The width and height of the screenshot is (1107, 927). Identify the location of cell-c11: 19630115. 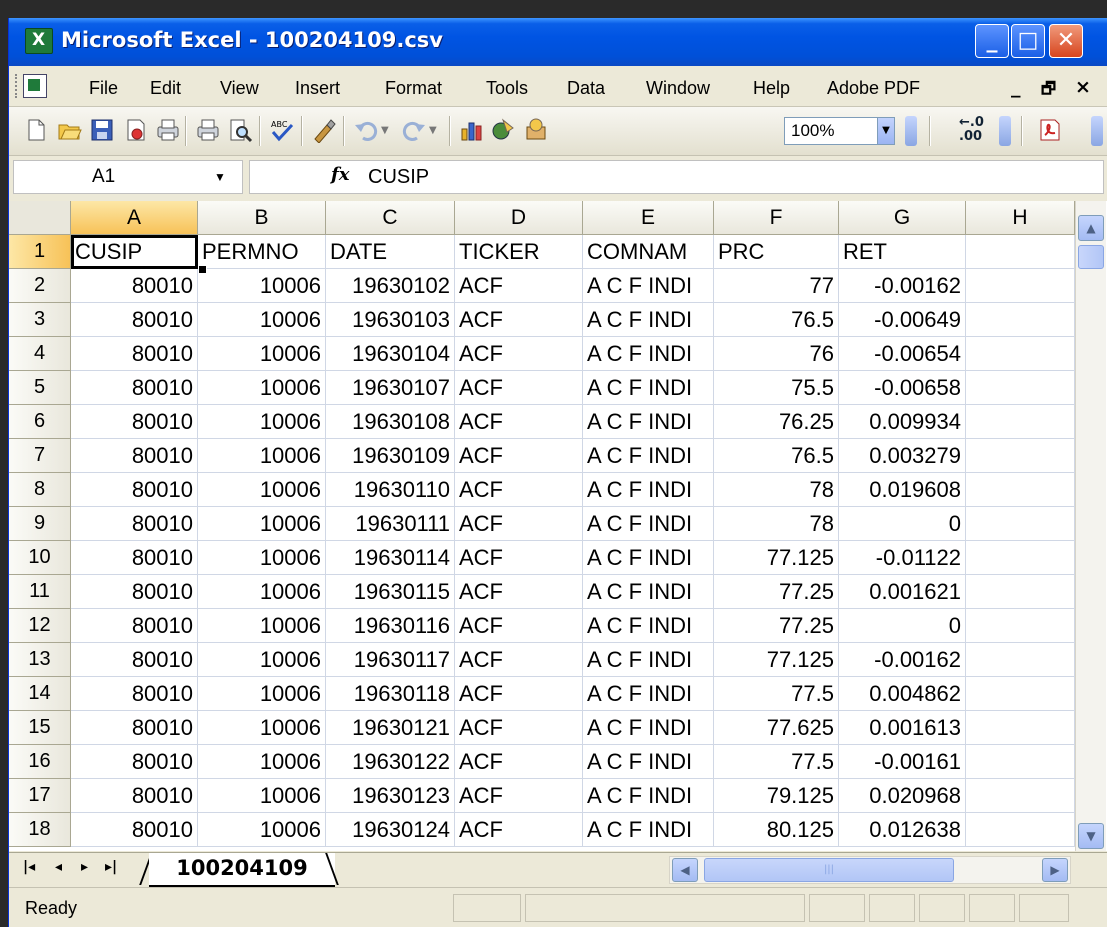
(390, 592).